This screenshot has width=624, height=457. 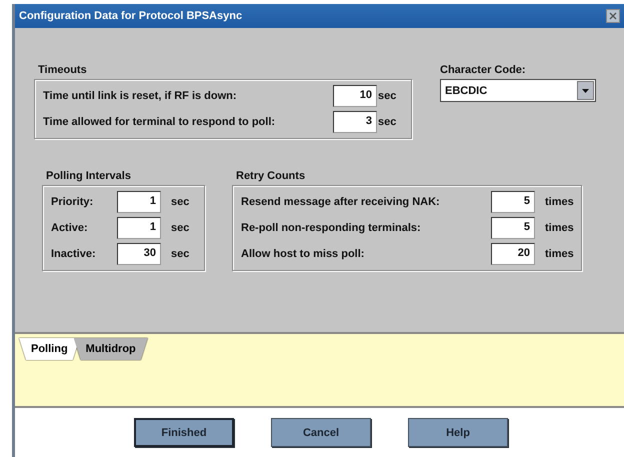 I want to click on group-label: Retry Counts, so click(x=271, y=176).